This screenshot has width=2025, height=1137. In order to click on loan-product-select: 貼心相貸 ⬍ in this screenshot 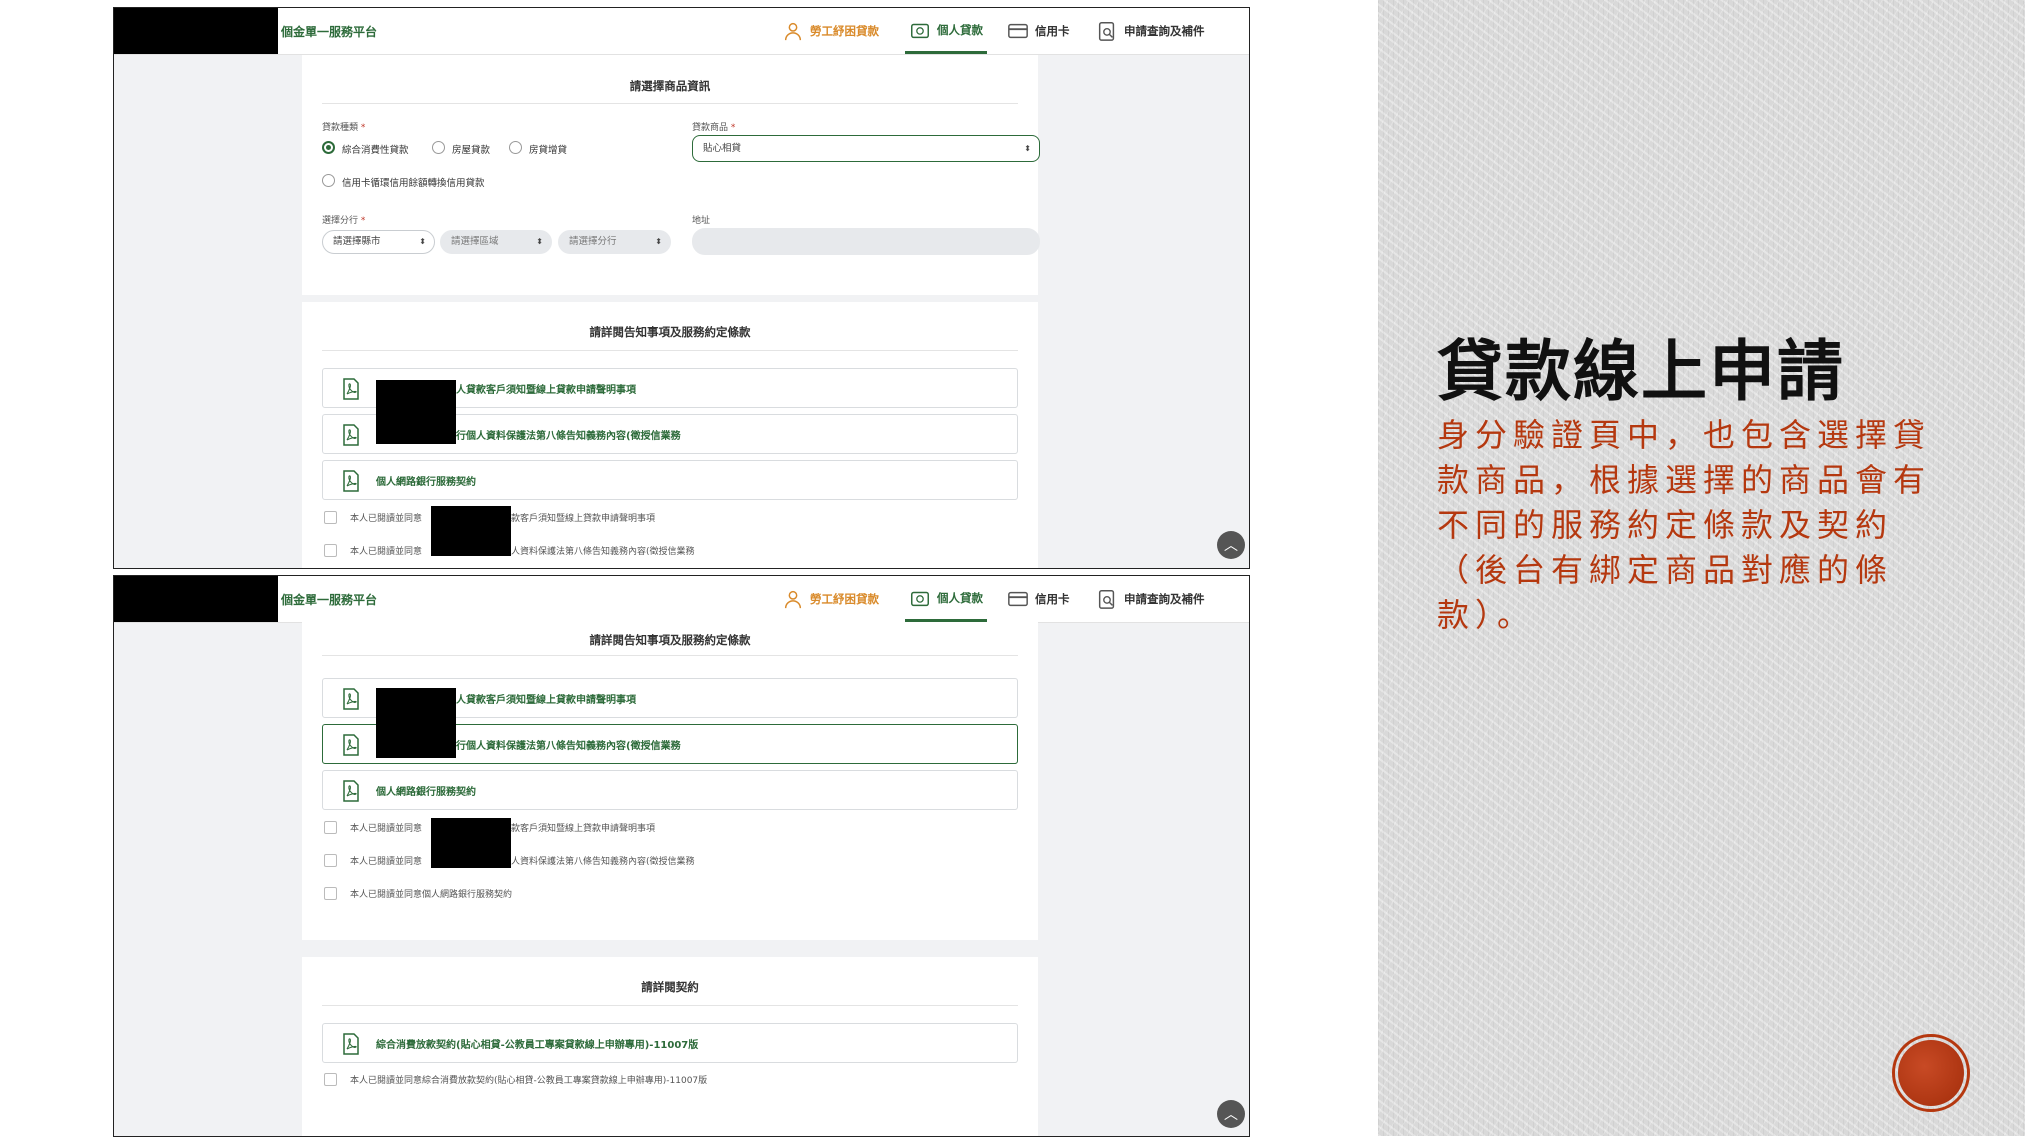, I will do `click(866, 148)`.